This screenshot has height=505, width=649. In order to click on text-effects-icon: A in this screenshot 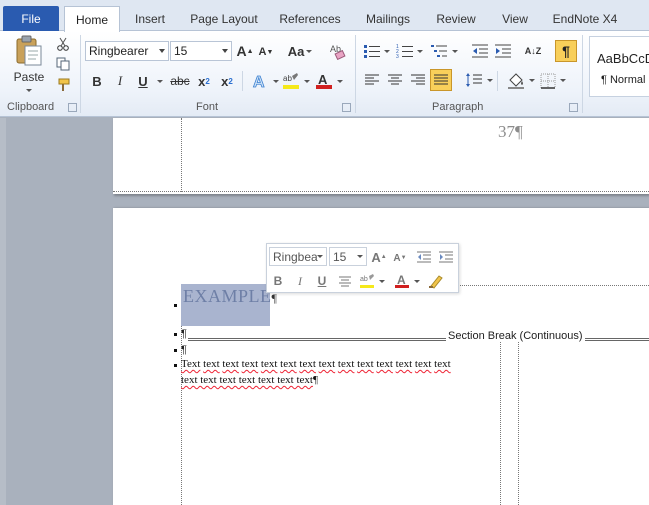, I will do `click(260, 81)`.